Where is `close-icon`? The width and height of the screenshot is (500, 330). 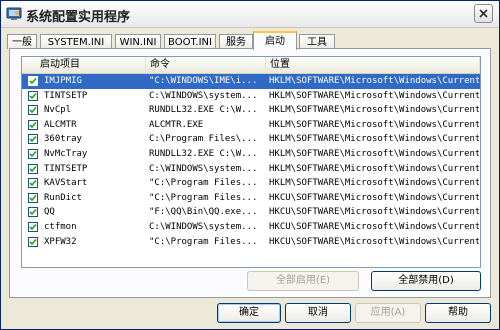
close-icon is located at coordinates (483, 13).